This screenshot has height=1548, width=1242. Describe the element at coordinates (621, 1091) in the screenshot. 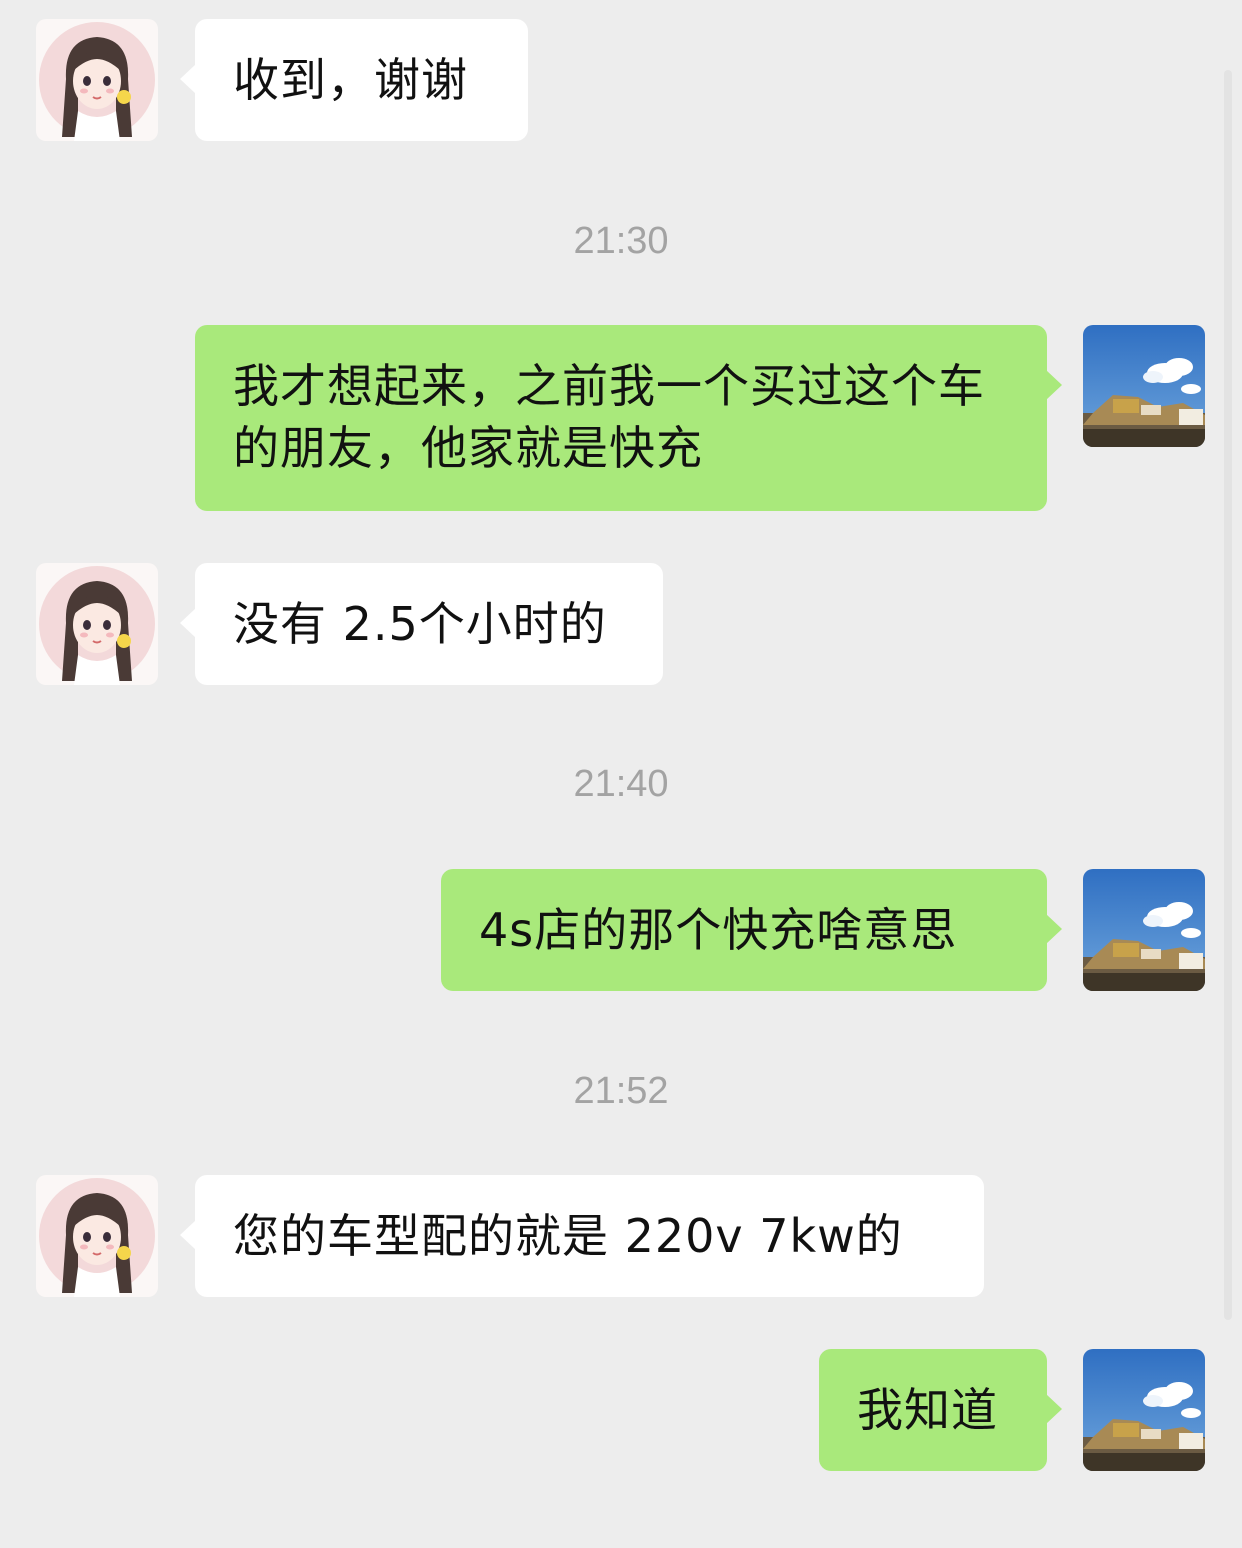

I see `timestamp: 21:52` at that location.